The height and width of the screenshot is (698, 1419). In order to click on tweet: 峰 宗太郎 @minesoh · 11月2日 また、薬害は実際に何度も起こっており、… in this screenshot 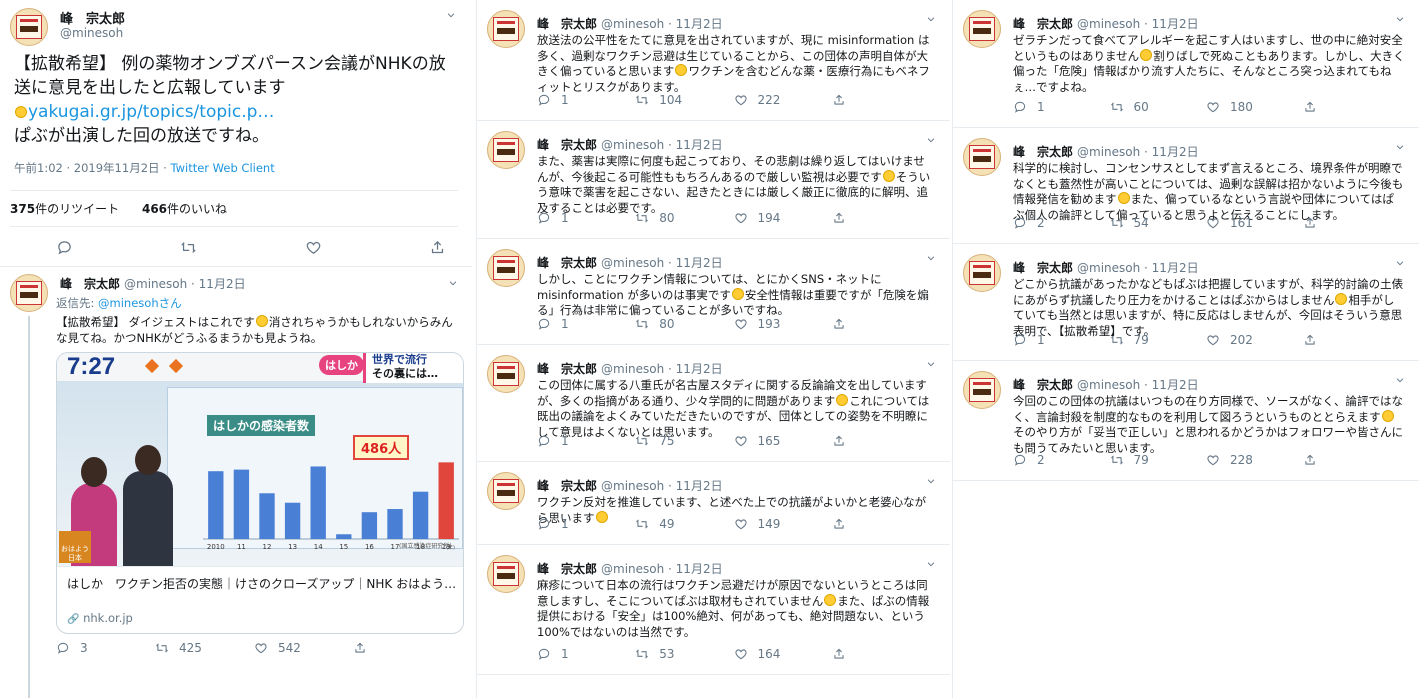, I will do `click(713, 180)`.